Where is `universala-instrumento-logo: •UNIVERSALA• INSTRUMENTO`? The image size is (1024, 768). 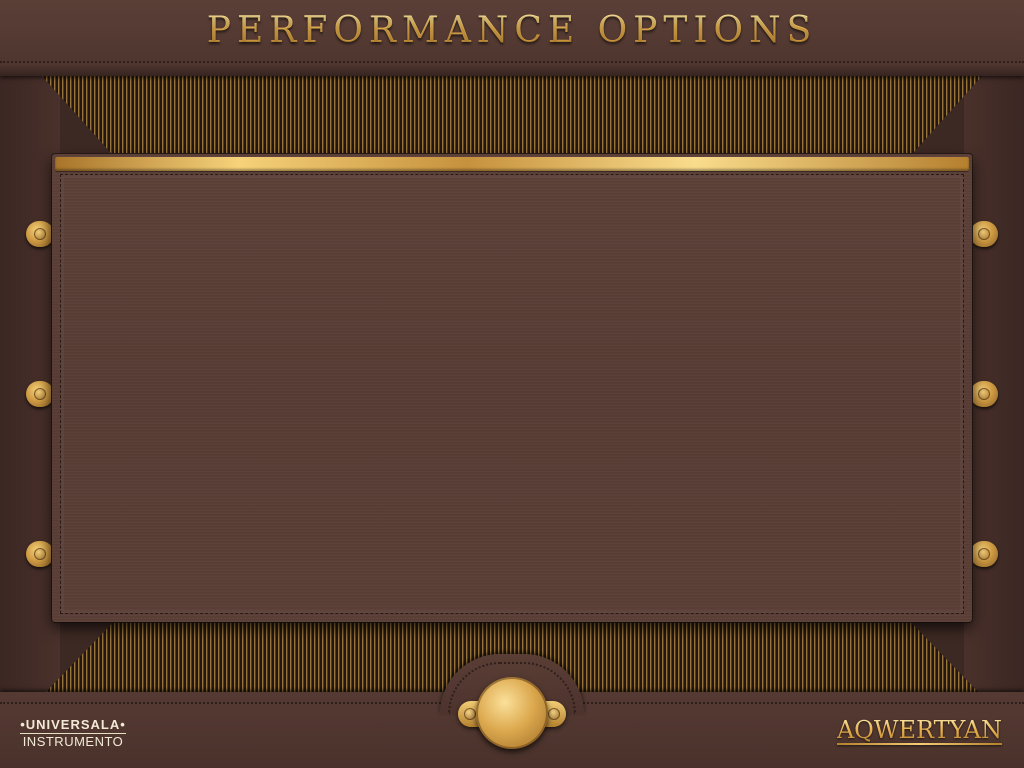 universala-instrumento-logo: •UNIVERSALA• INSTRUMENTO is located at coordinates (73, 731).